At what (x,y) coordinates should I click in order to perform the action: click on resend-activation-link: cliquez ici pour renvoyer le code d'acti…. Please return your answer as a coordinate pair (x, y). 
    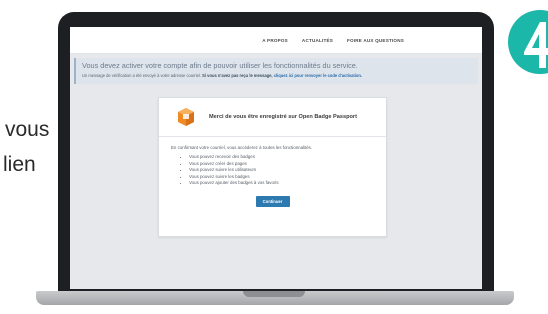
    Looking at the image, I should click on (318, 75).